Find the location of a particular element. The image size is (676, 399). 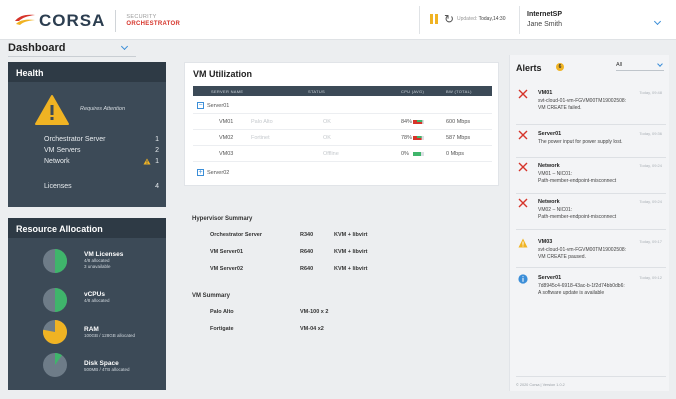

tenant-selector: InternetSP Jane Smith is located at coordinates (544, 19).